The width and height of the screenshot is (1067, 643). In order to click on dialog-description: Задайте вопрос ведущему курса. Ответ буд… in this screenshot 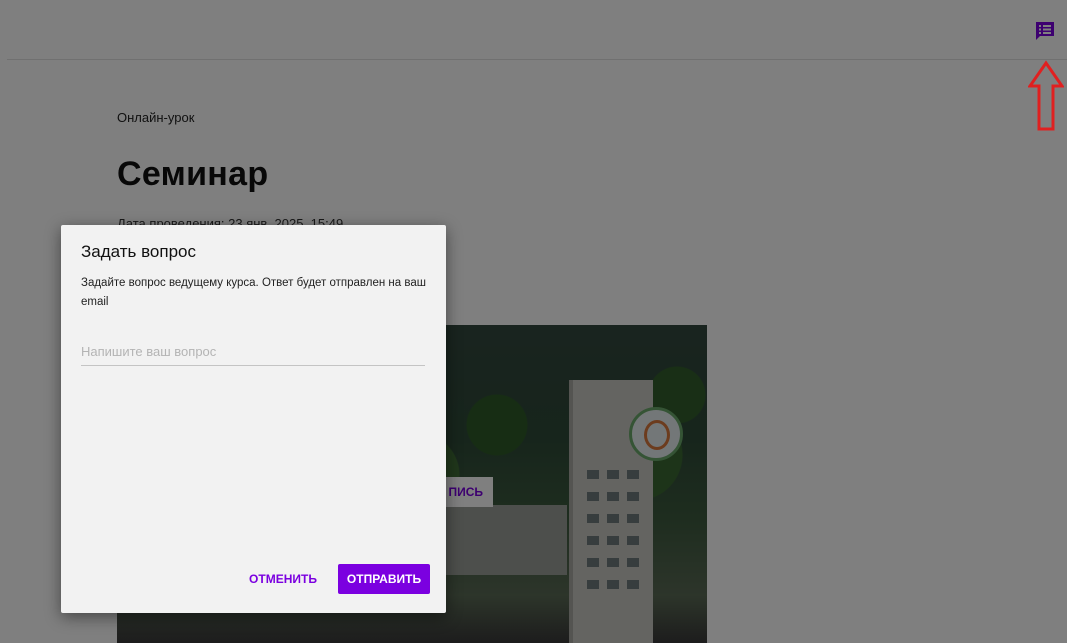, I will do `click(253, 292)`.